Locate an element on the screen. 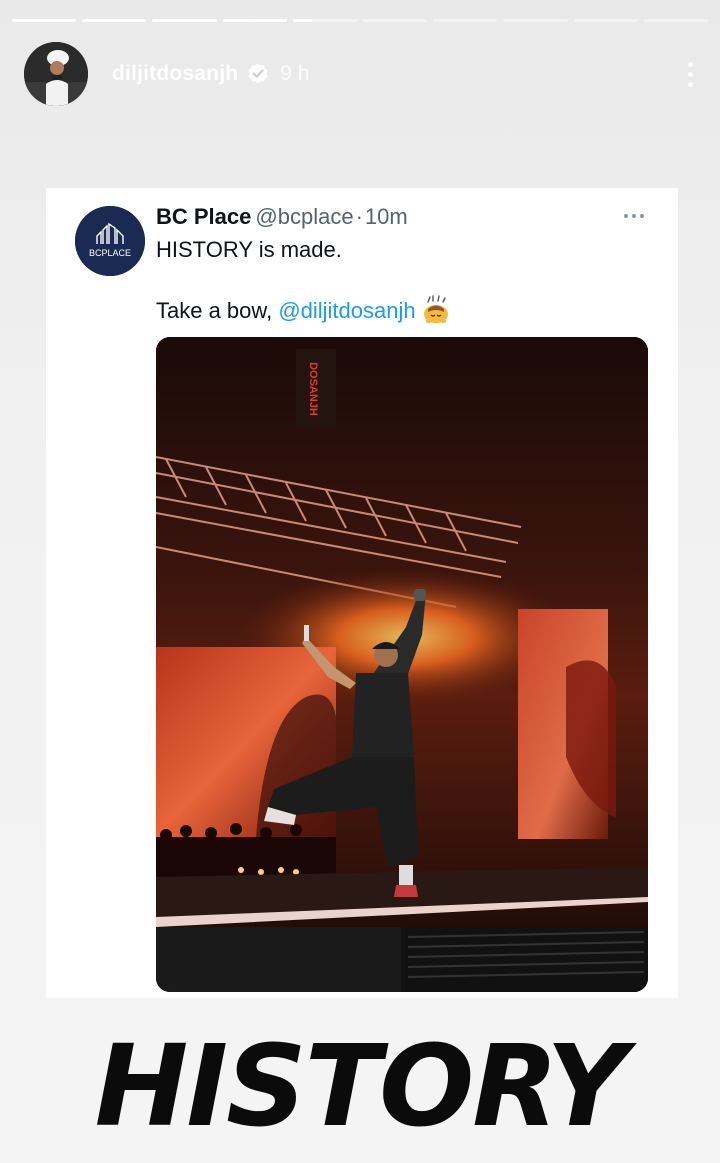 The height and width of the screenshot is (1163, 720). tweet-mention-link: @diljitdosanjh is located at coordinates (346, 310).